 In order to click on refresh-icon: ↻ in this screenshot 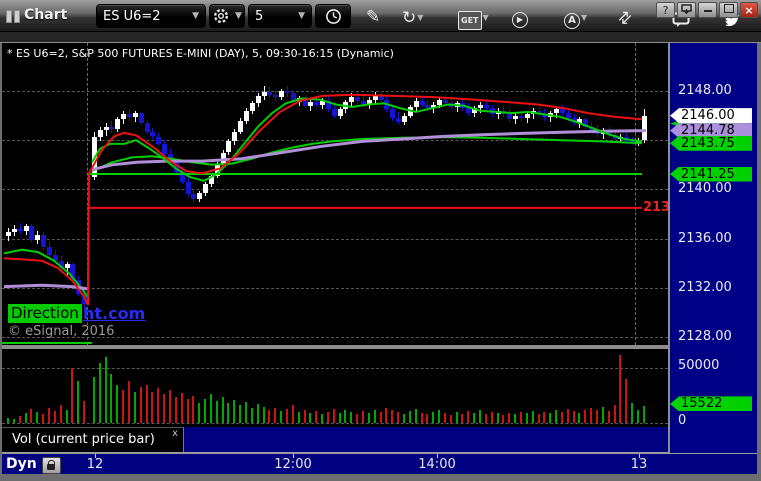, I will do `click(409, 18)`.